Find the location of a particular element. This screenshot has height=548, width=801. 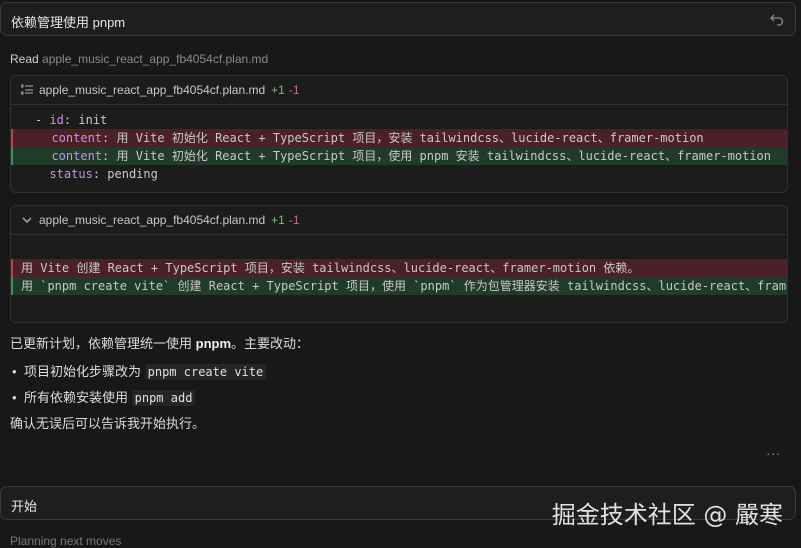

code-line: status: pending is located at coordinates (103, 174).